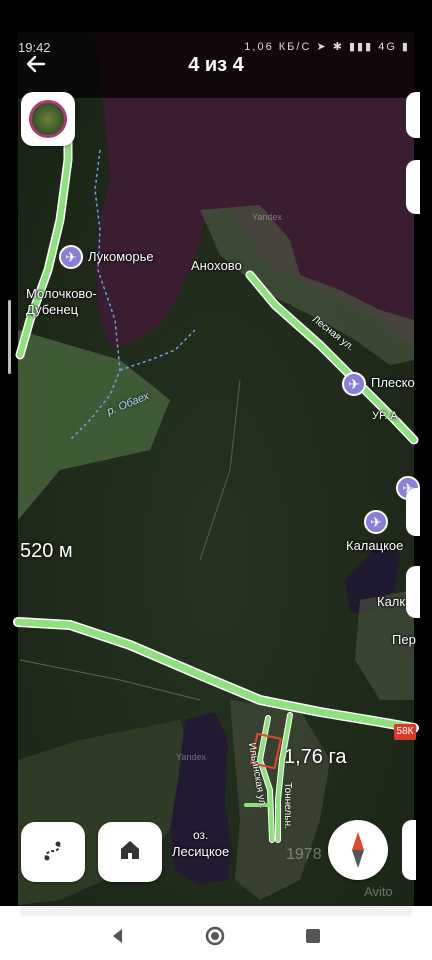 The height and width of the screenshot is (960, 432). What do you see at coordinates (393, 382) in the screenshot?
I see `place-plesko: Плеско` at bounding box center [393, 382].